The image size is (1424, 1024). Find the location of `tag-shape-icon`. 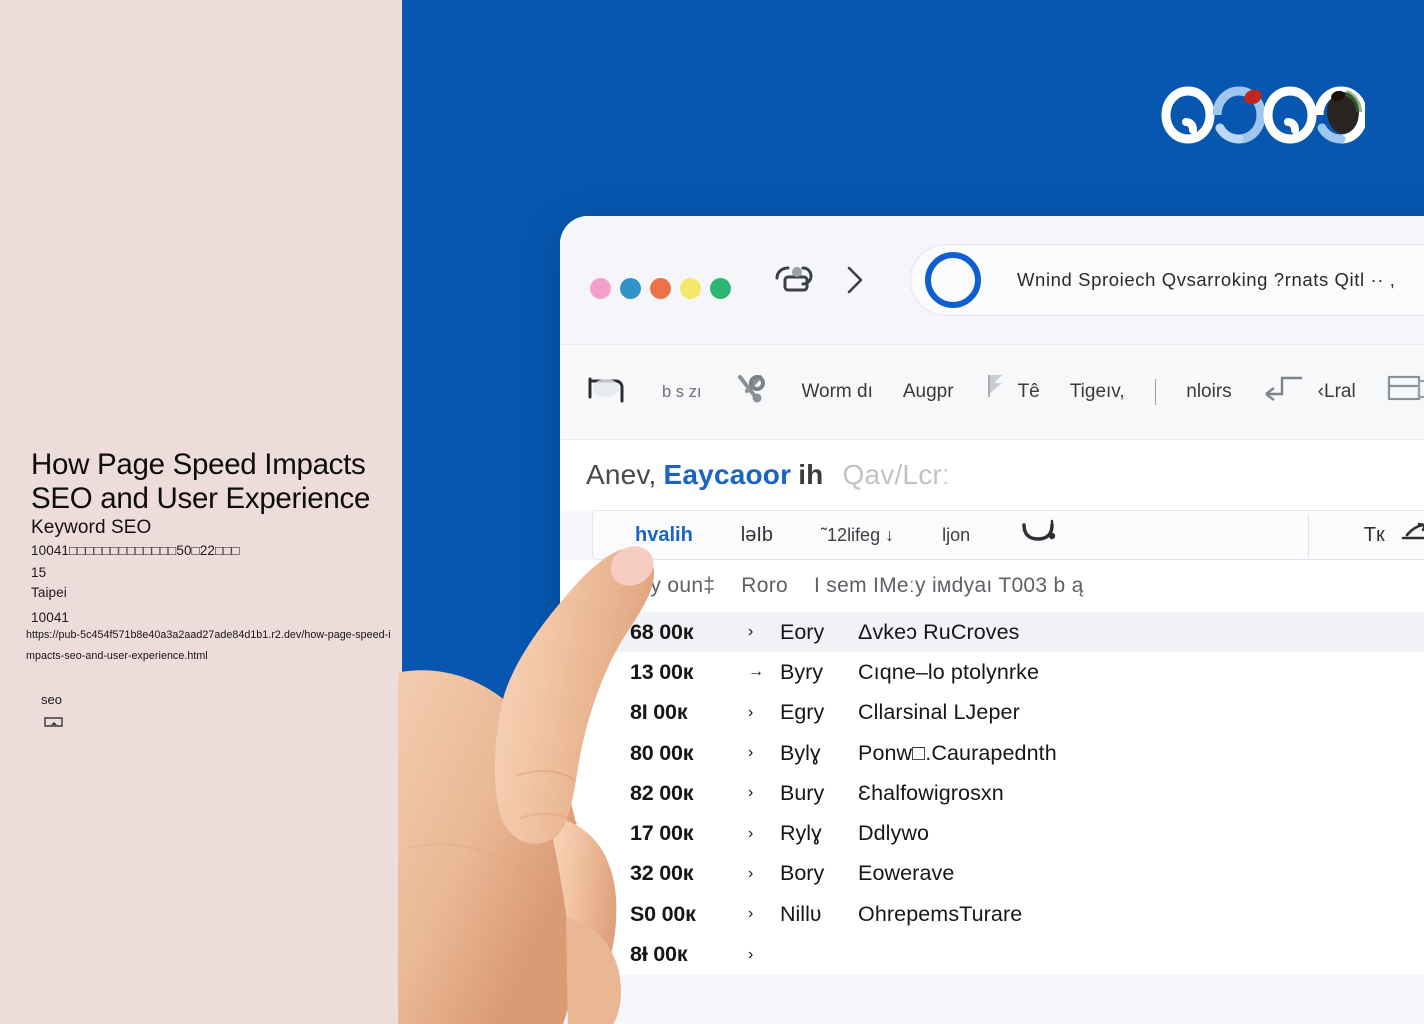

tag-shape-icon is located at coordinates (608, 392).